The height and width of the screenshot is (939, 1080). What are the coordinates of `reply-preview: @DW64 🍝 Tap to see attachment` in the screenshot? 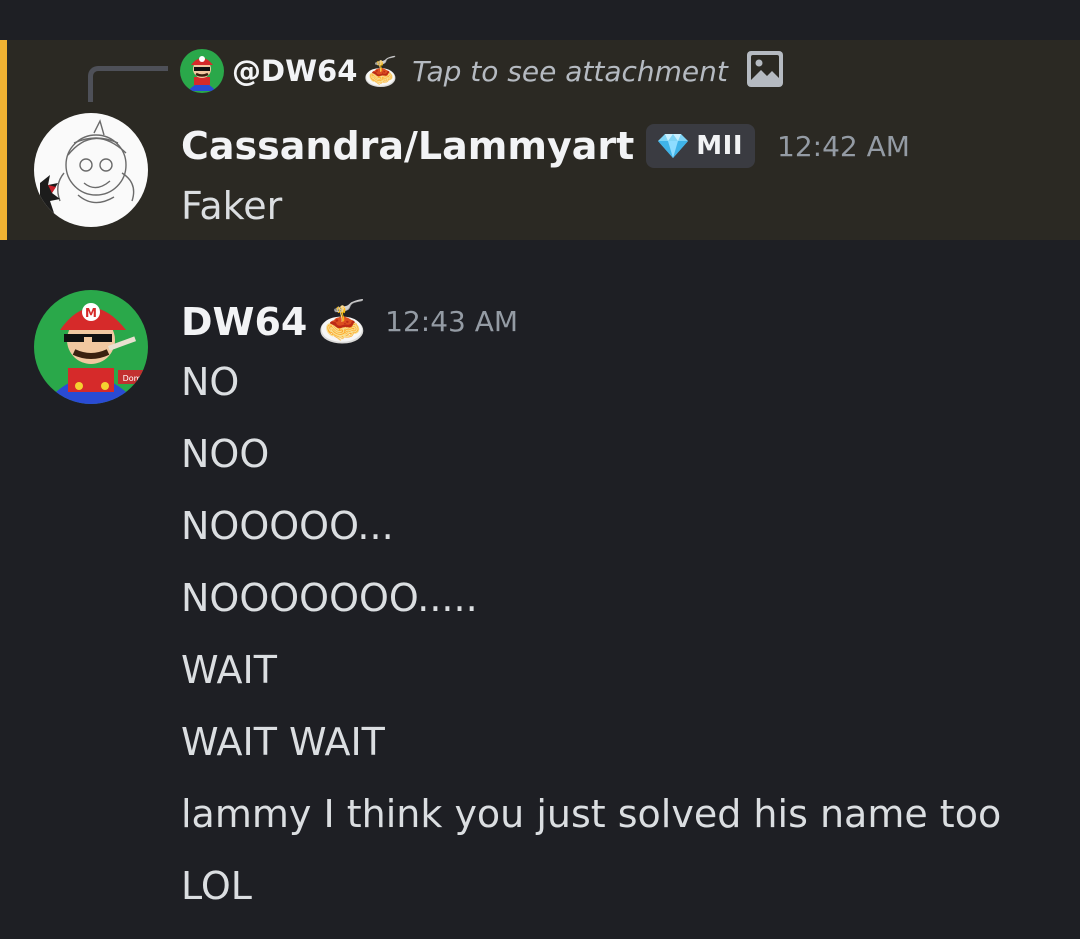 It's located at (482, 71).